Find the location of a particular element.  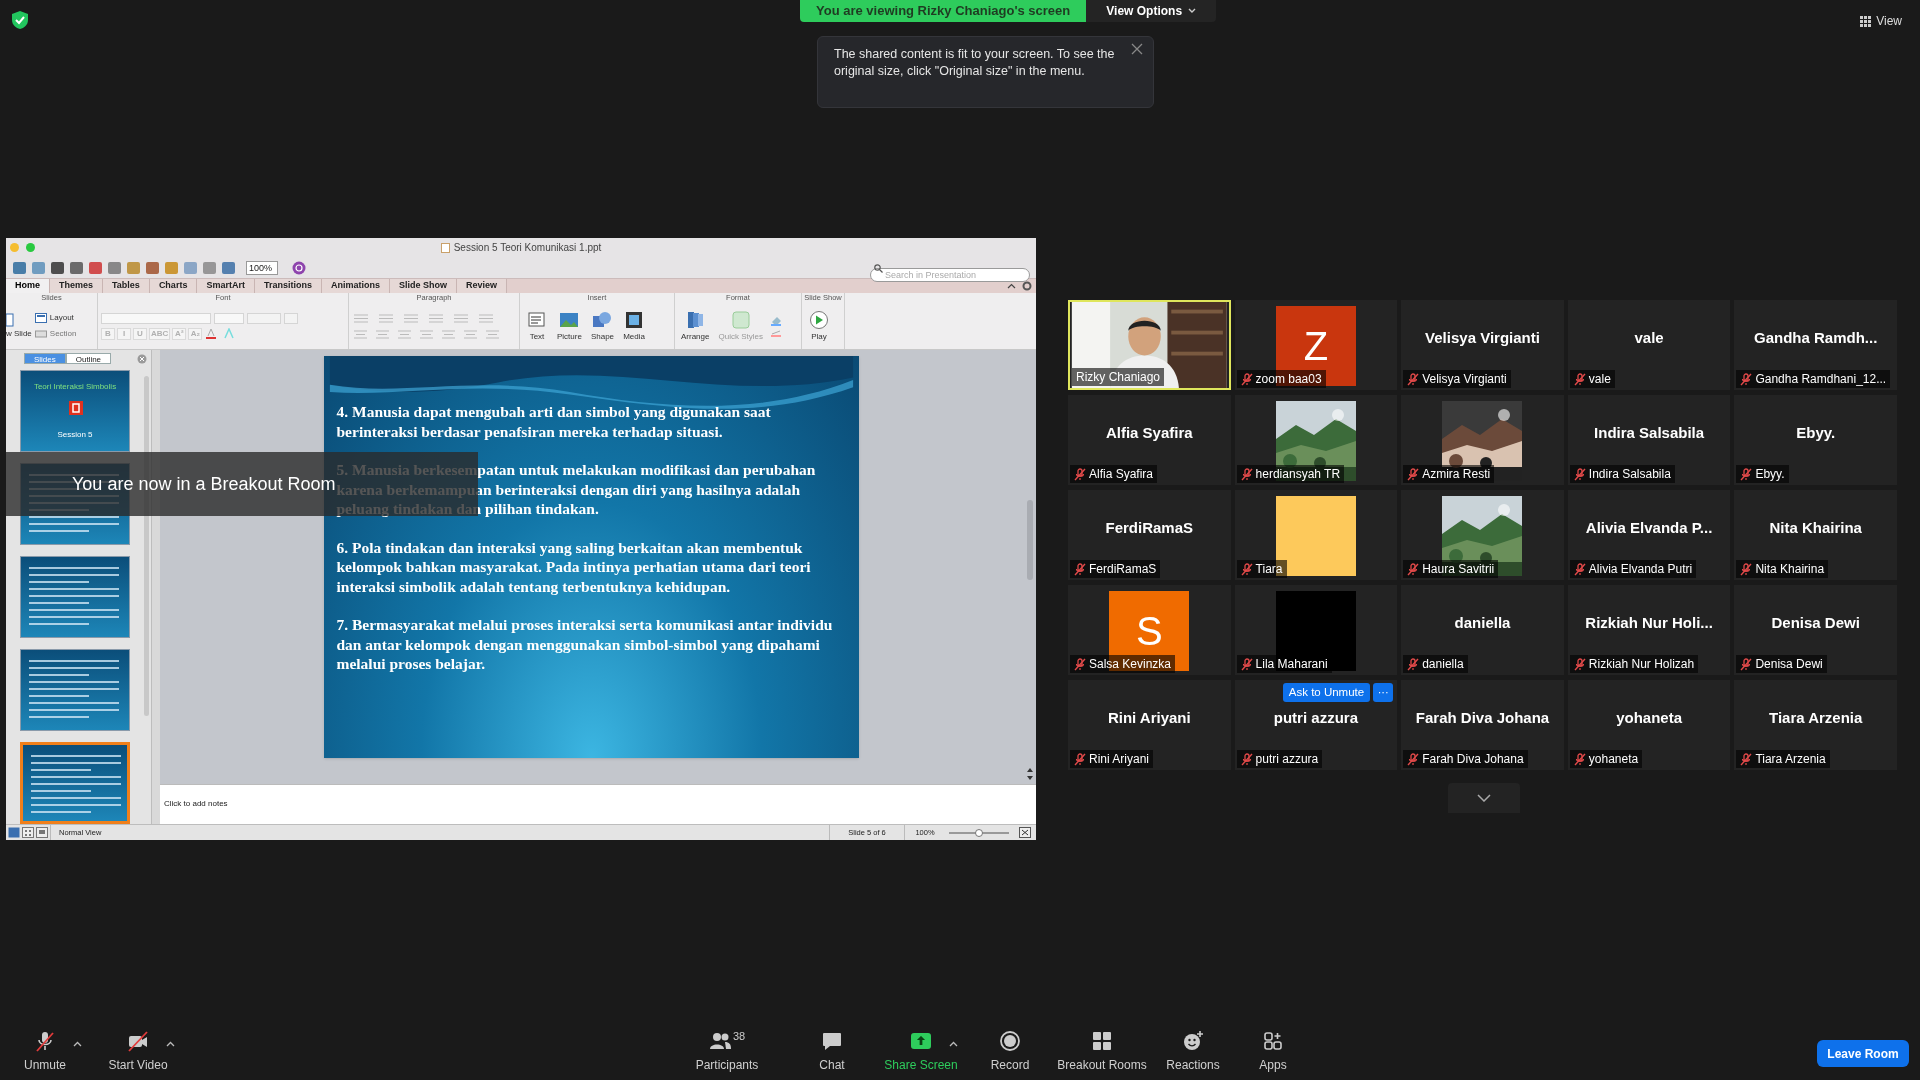

document-icon is located at coordinates (445, 247).